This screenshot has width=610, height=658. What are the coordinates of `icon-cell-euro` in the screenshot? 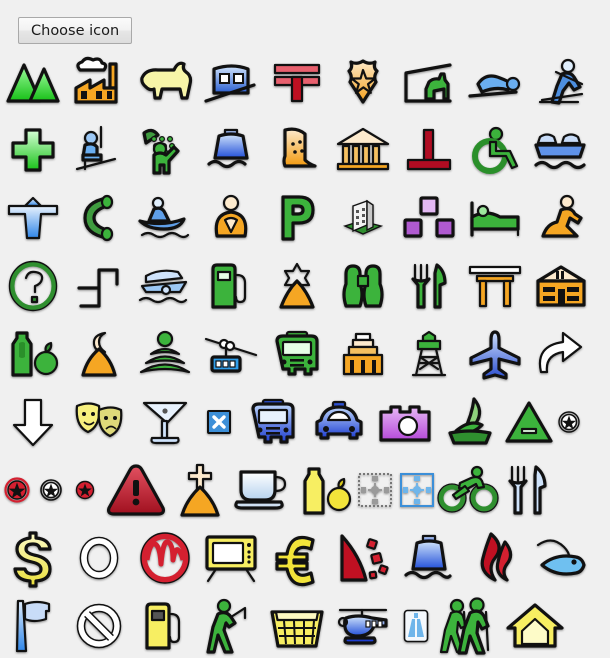 It's located at (297, 558).